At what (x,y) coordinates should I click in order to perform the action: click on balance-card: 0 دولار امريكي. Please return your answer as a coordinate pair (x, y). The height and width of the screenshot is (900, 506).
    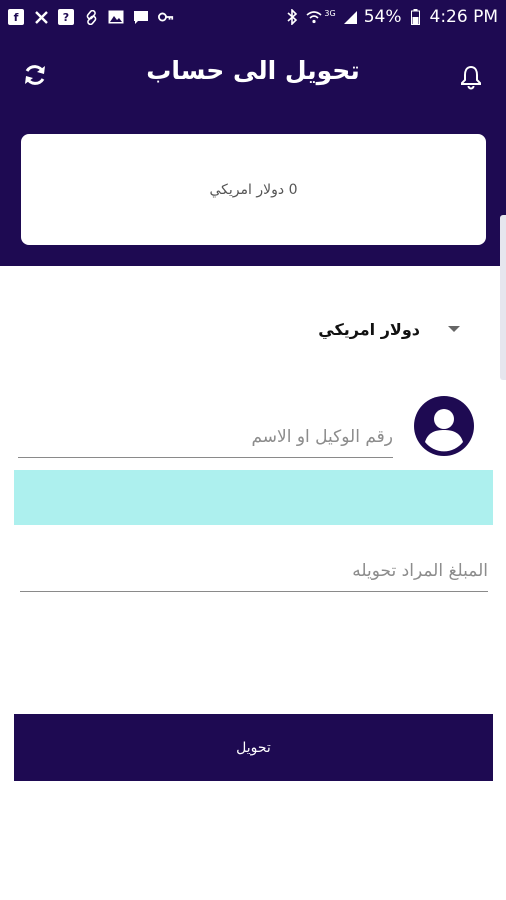
    Looking at the image, I should click on (253, 189).